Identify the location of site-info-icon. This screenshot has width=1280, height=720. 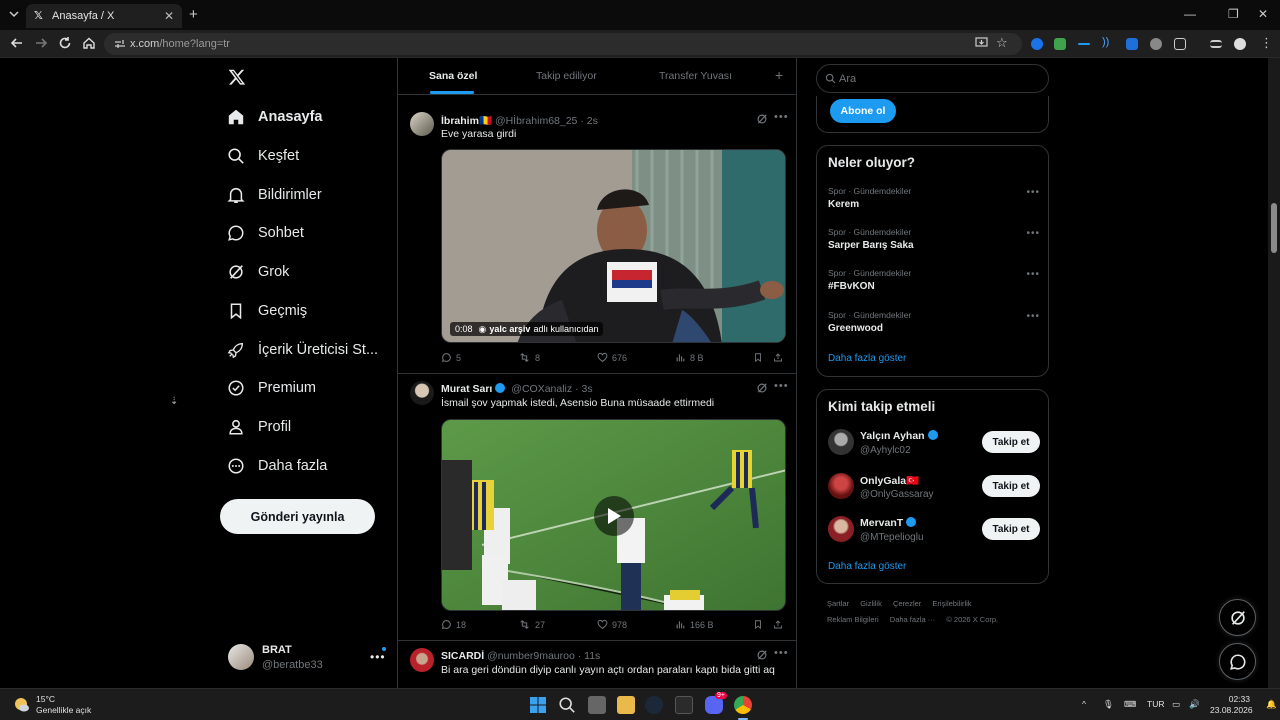
(120, 44).